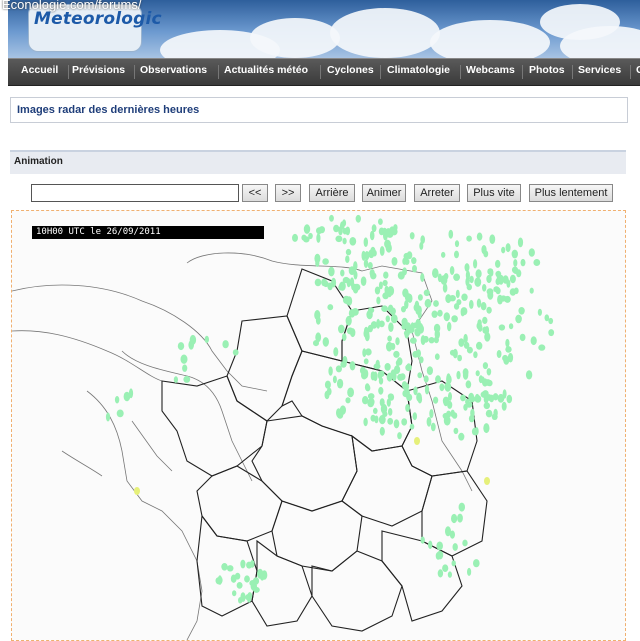 This screenshot has height=641, width=640. I want to click on nav-item-observations: Observations, so click(173, 70).